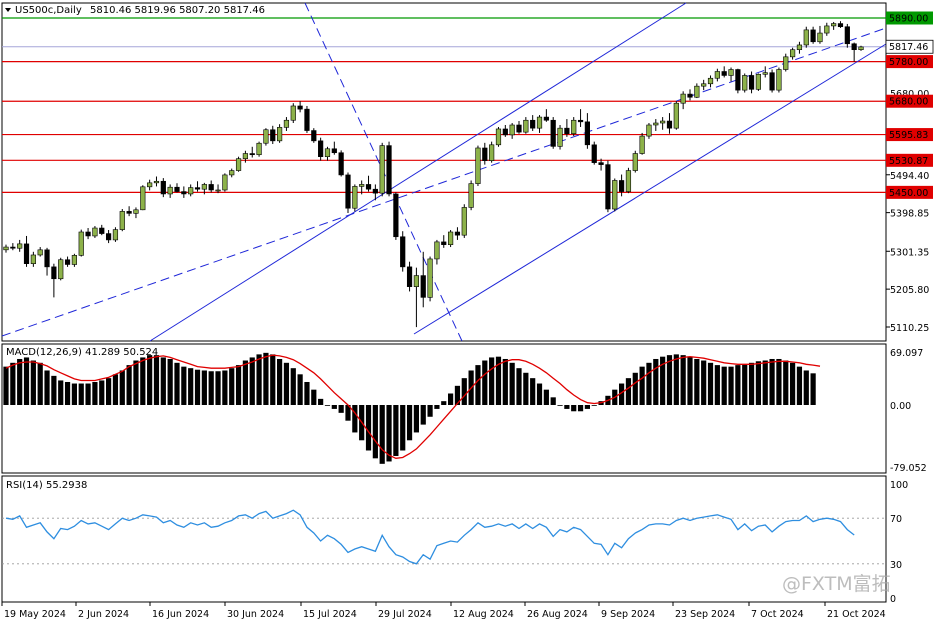 This screenshot has height=624, width=936. I want to click on price-tick-label: 5494.40, so click(909, 176).